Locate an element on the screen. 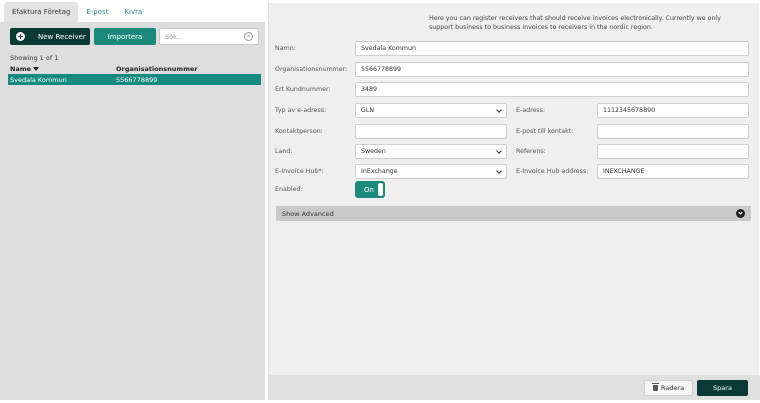 This screenshot has width=760, height=403. hub-address-field: INEXCHANGE is located at coordinates (673, 171).